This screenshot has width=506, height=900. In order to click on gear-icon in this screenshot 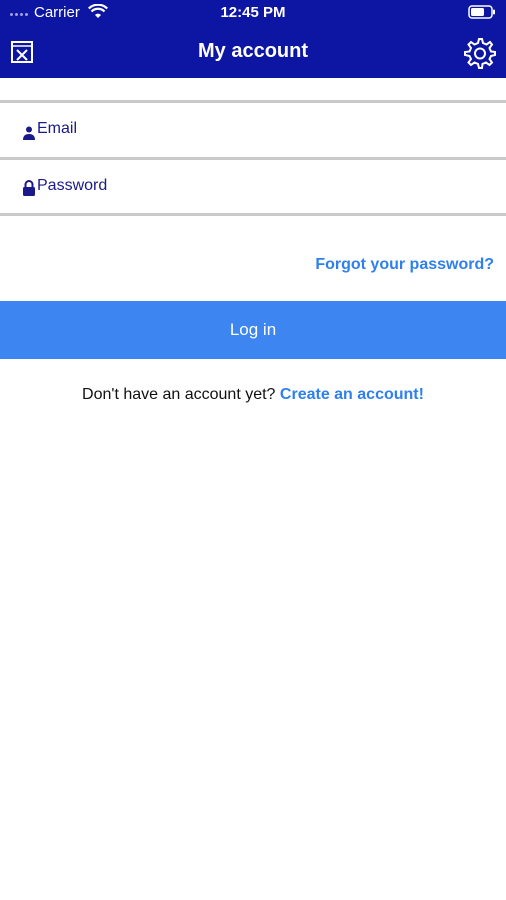, I will do `click(479, 53)`.